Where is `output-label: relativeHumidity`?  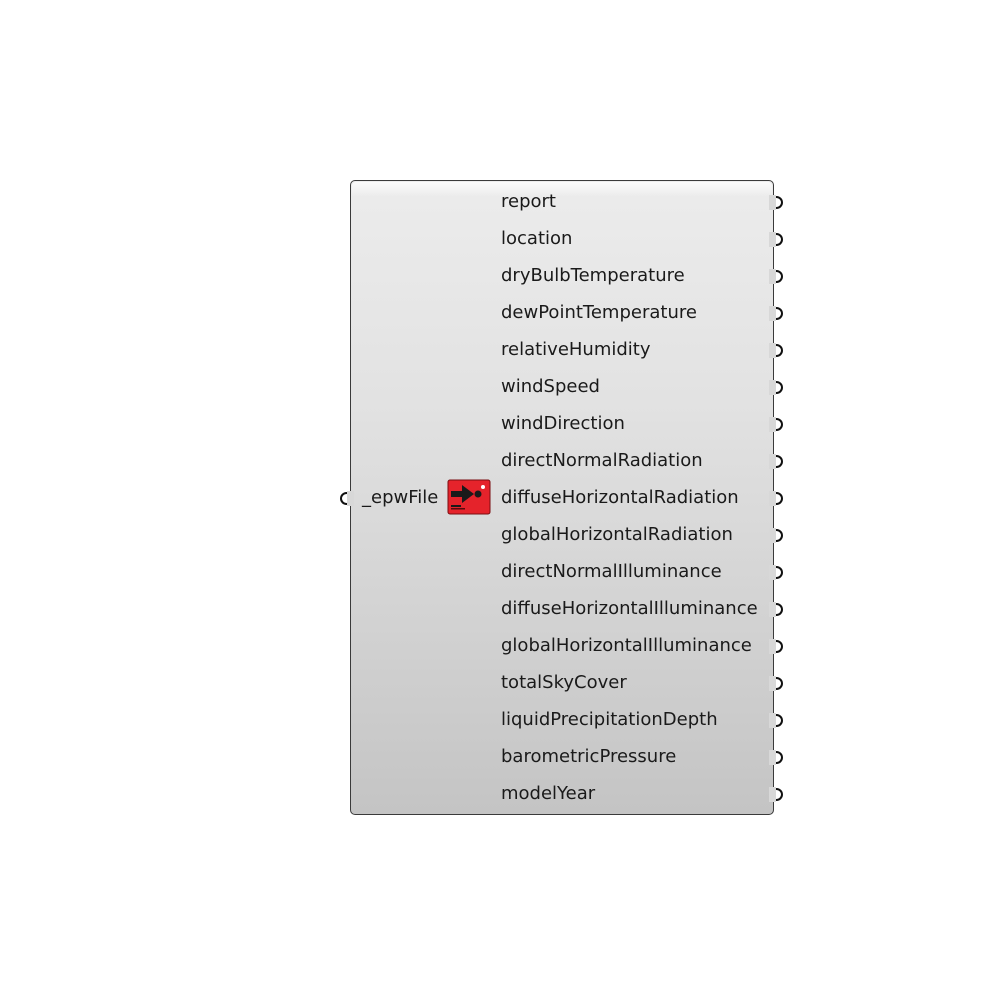
output-label: relativeHumidity is located at coordinates (576, 349).